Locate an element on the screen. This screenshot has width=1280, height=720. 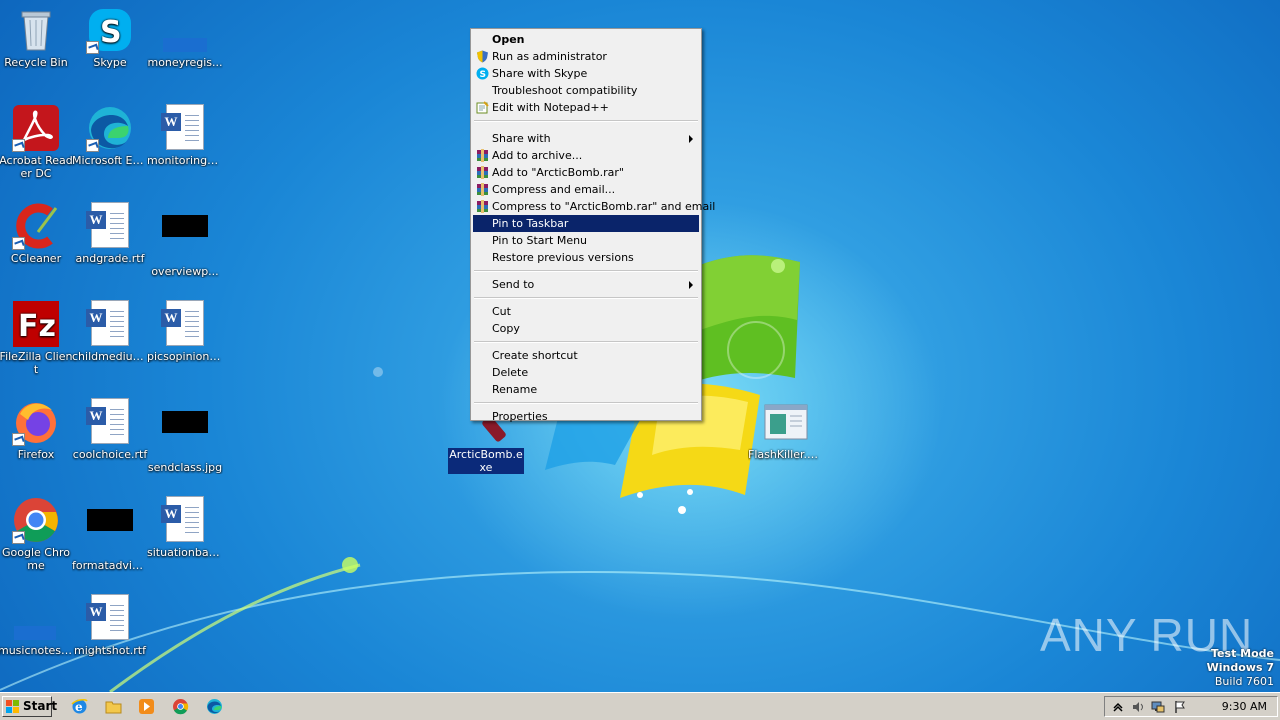
volume-icon is located at coordinates (1138, 707).